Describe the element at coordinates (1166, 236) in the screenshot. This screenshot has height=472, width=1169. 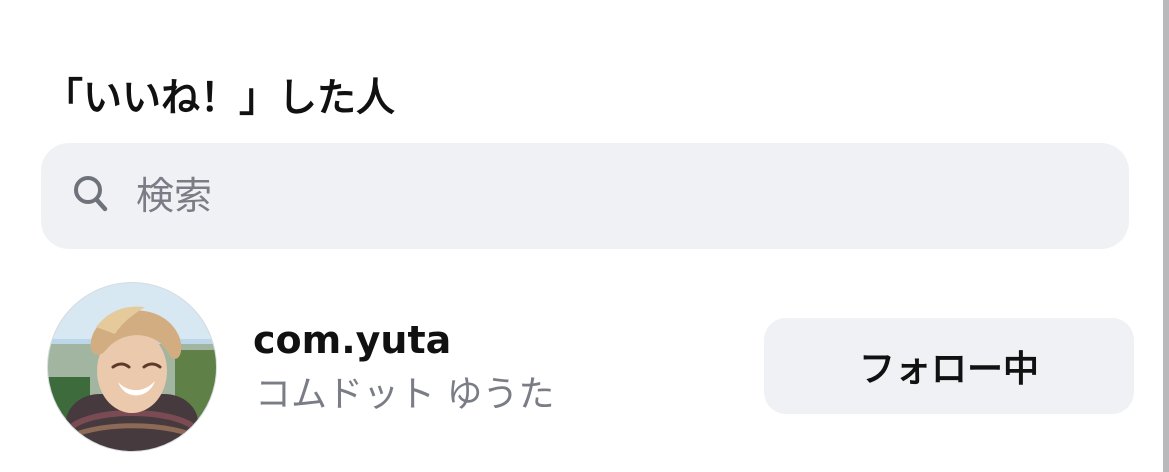
I see `scrollbar` at that location.